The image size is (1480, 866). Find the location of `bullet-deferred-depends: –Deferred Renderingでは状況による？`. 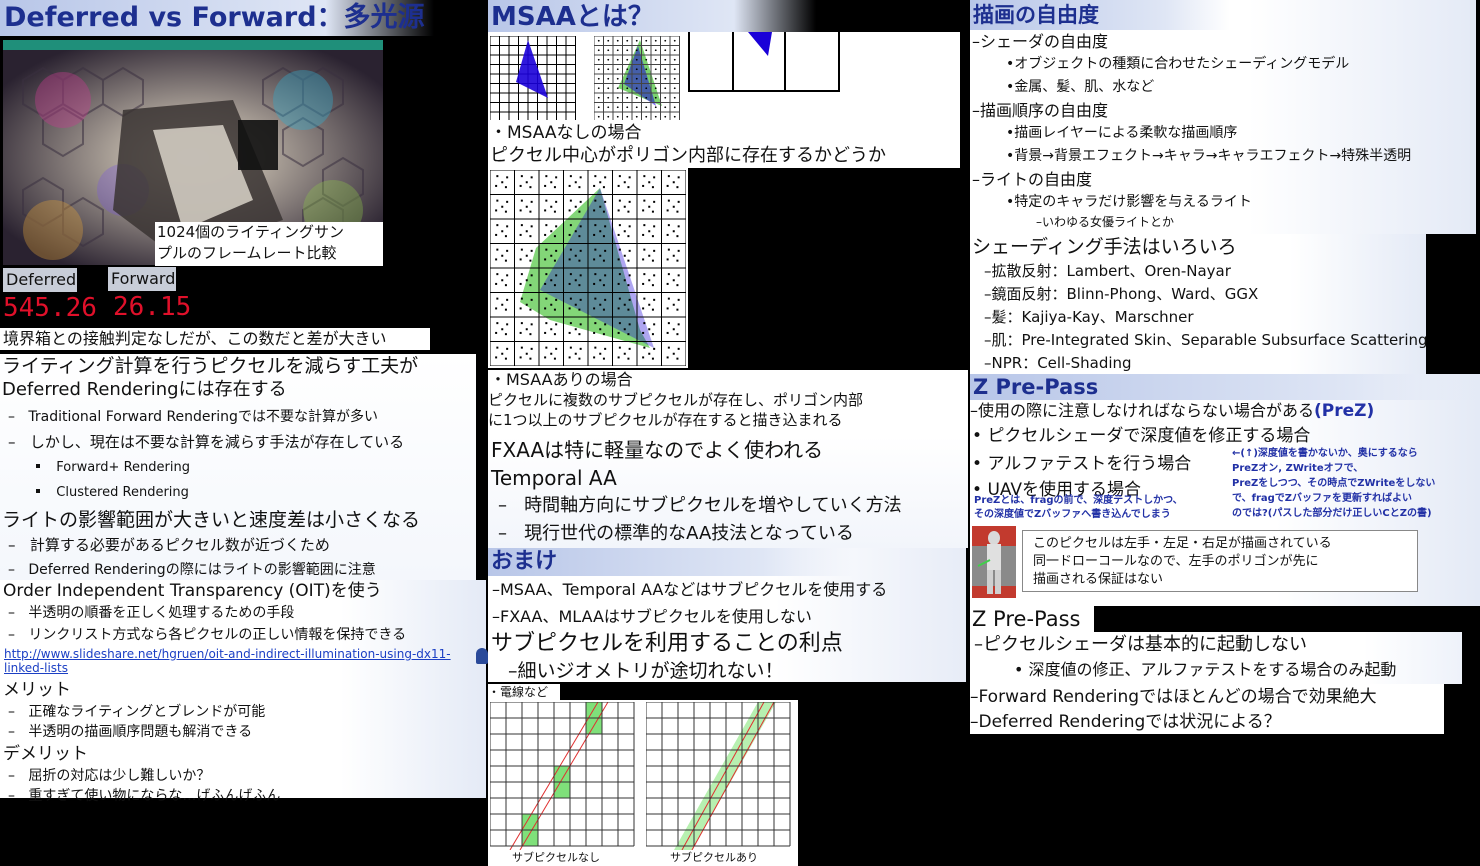

bullet-deferred-depends: –Deferred Renderingでは状況による？ is located at coordinates (1125, 722).